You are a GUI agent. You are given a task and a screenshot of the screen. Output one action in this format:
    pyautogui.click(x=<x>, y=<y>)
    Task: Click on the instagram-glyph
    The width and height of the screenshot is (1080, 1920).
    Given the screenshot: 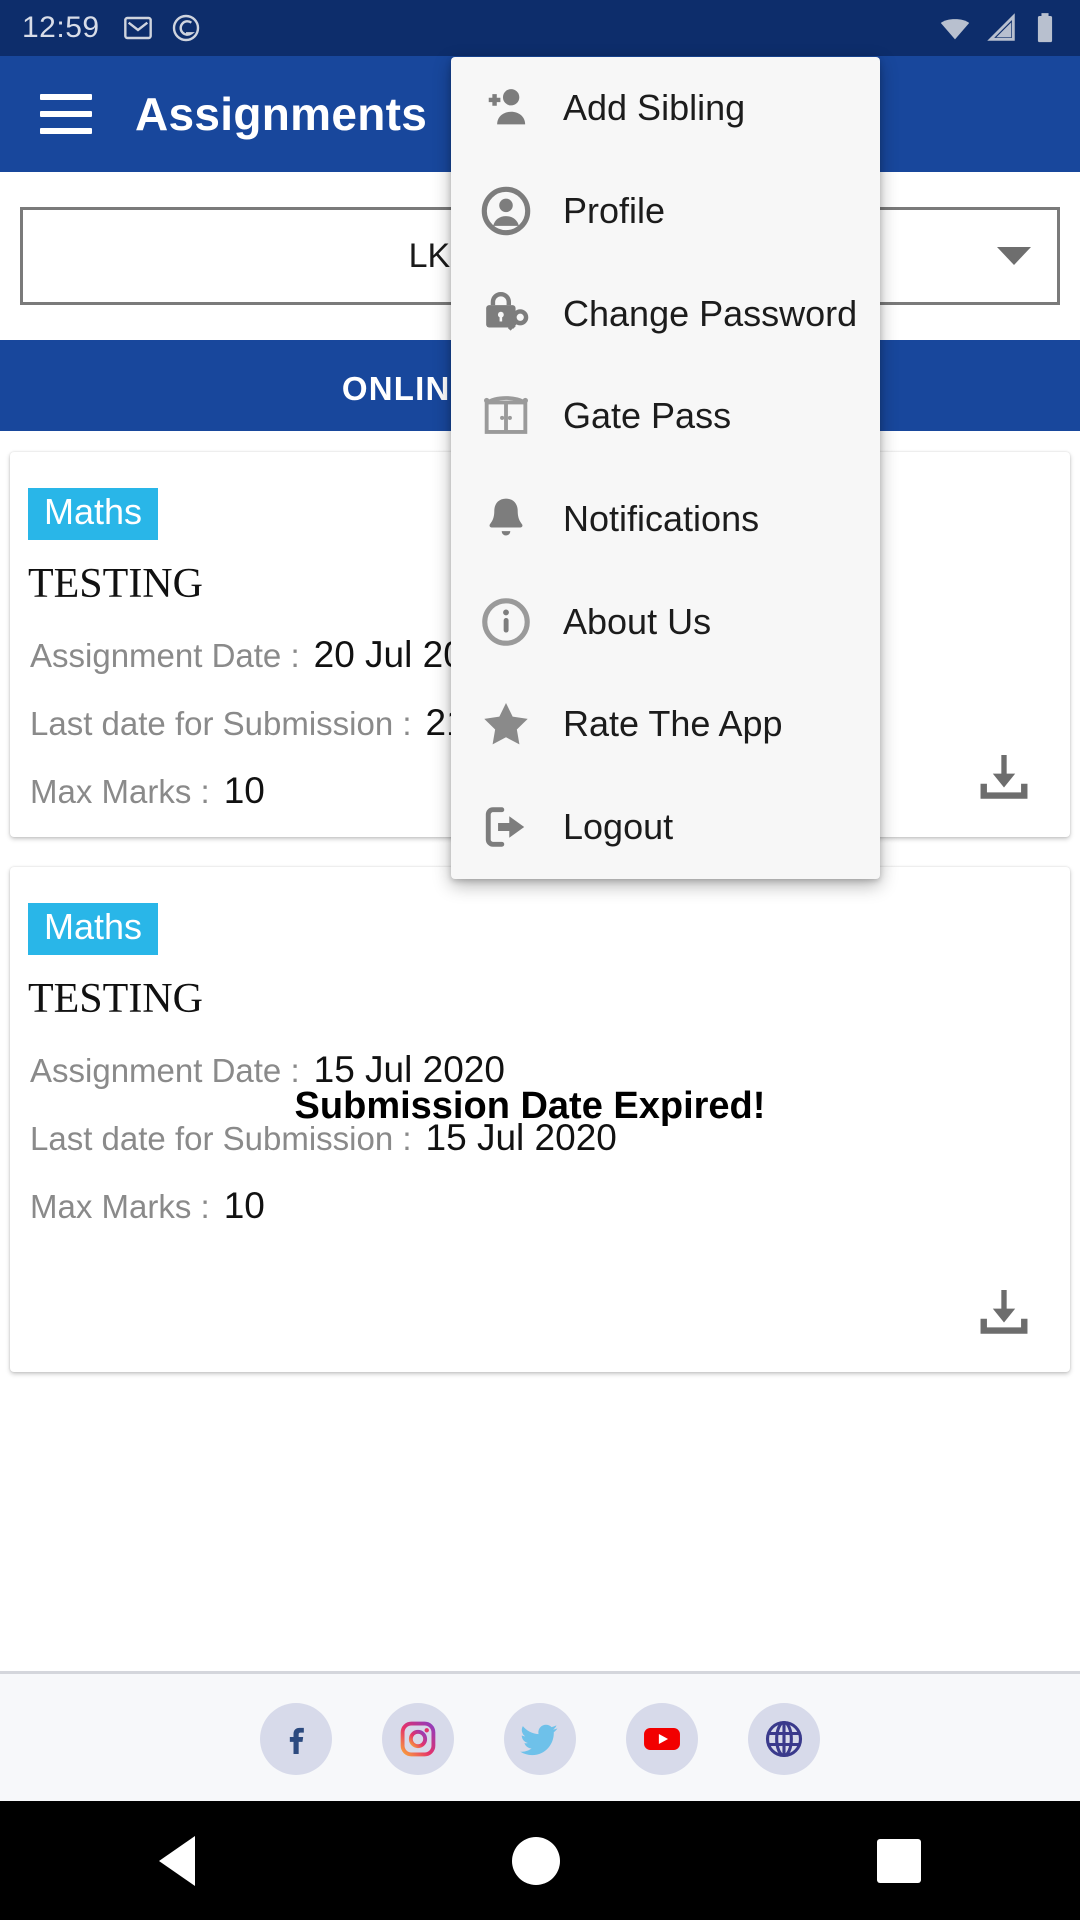 What is the action you would take?
    pyautogui.click(x=418, y=1739)
    